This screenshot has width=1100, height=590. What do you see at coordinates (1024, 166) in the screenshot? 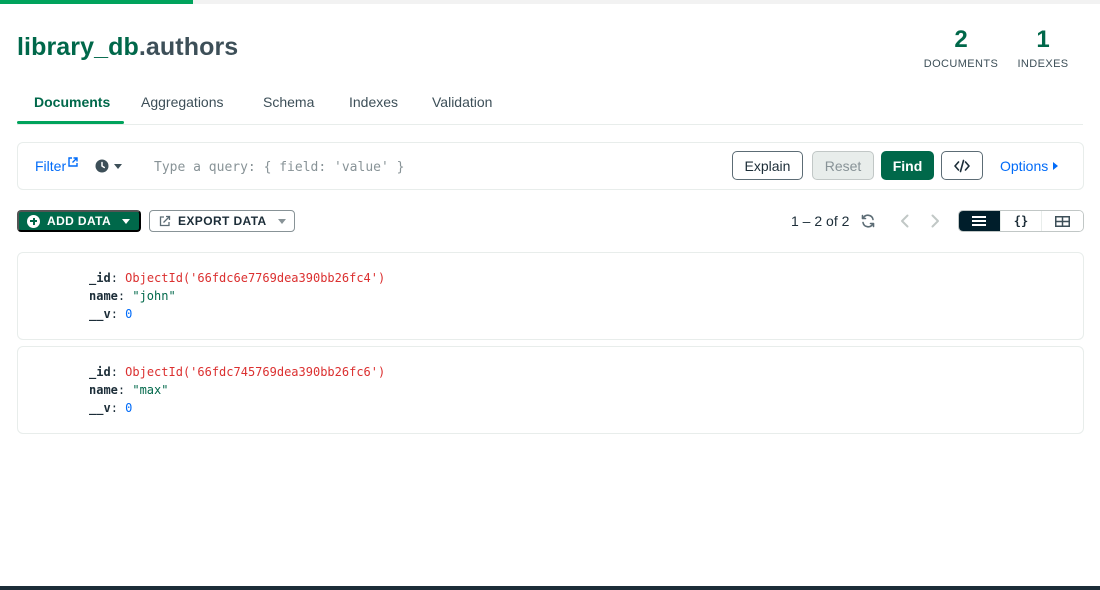
I see `options-label: Options` at bounding box center [1024, 166].